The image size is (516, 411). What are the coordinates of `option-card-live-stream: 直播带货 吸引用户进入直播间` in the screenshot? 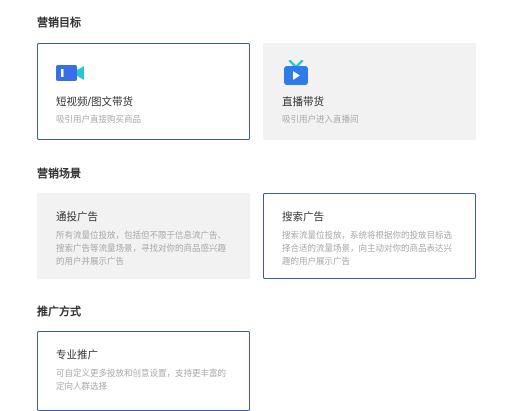 It's located at (369, 91).